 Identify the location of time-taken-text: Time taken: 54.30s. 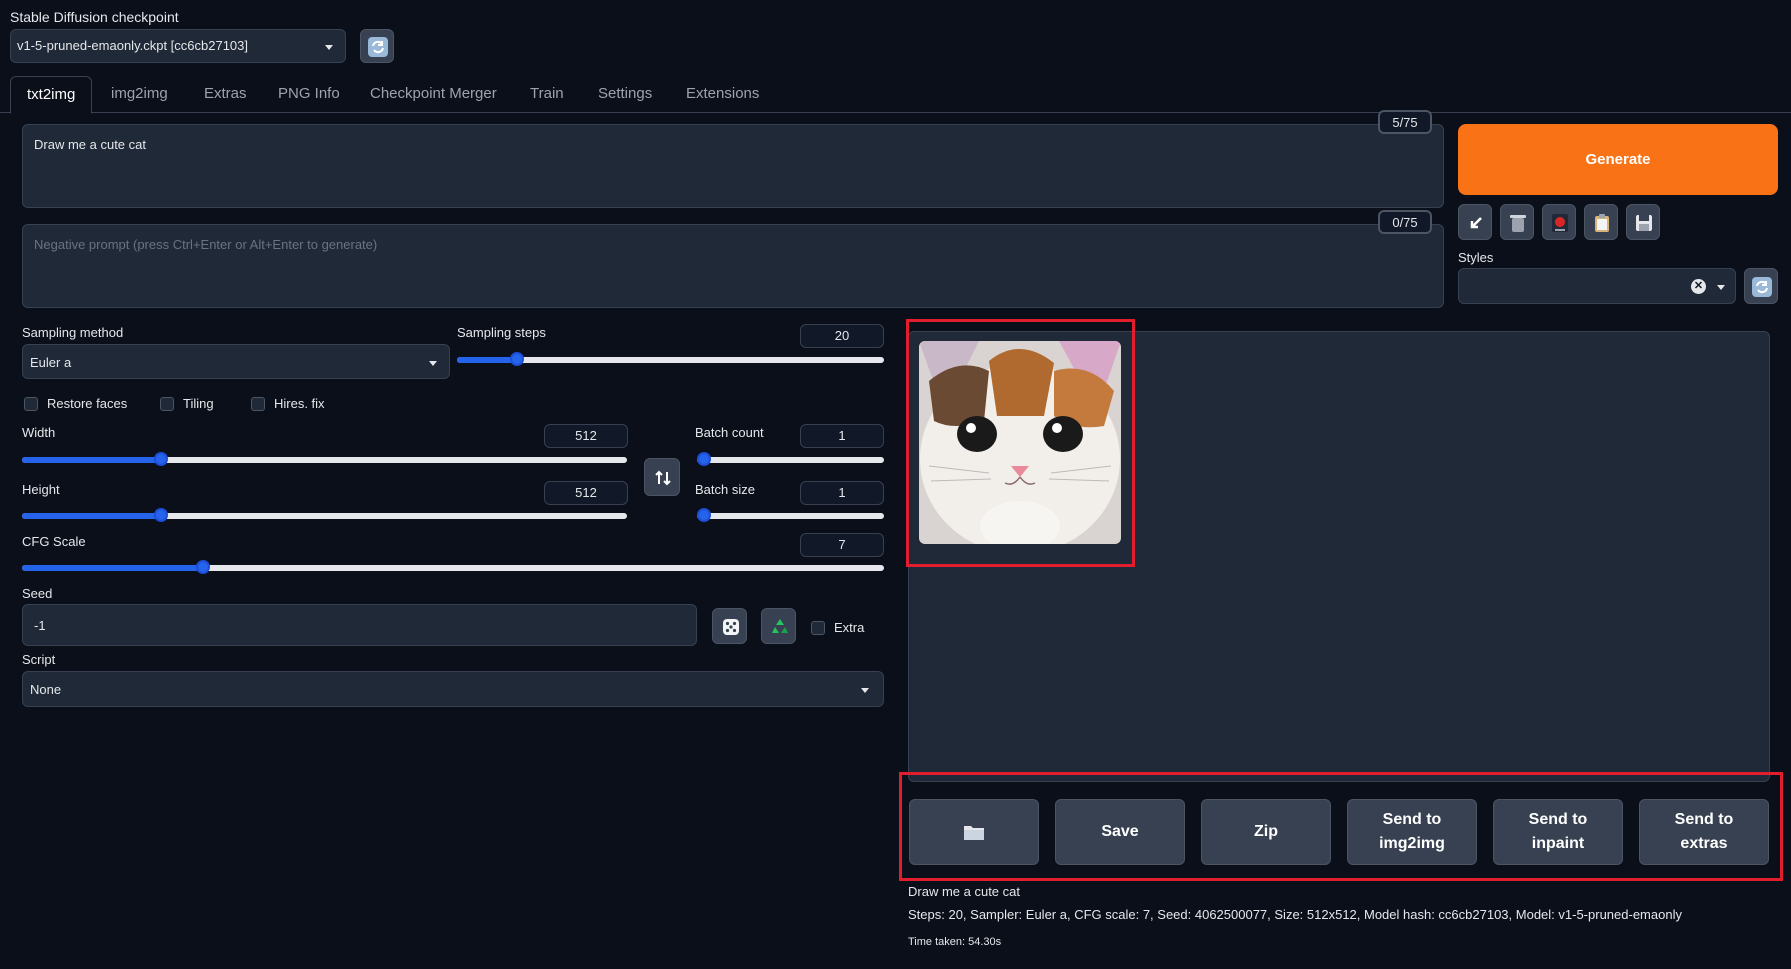
(955, 942).